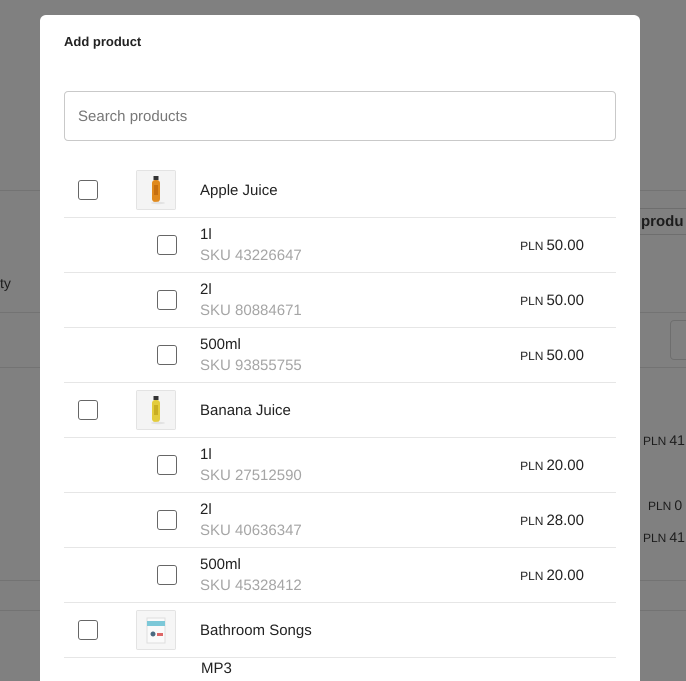  I want to click on column-label: ty, so click(5, 283).